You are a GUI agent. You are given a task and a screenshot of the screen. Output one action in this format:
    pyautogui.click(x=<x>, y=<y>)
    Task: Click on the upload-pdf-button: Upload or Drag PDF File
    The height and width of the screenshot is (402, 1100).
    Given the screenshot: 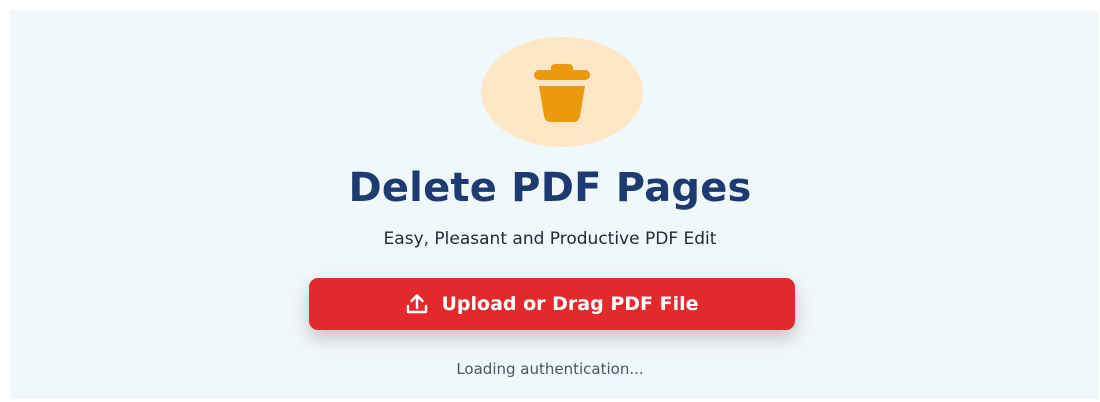 What is the action you would take?
    pyautogui.click(x=552, y=304)
    